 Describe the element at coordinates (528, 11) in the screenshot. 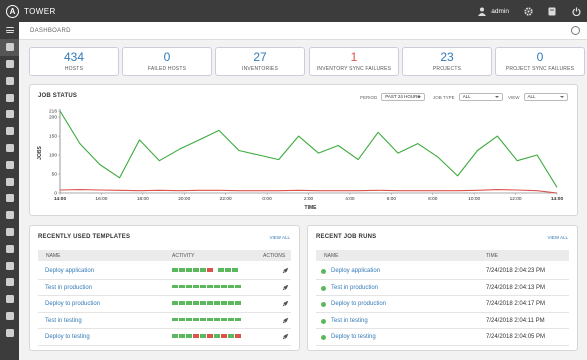

I see `cog-icon` at that location.